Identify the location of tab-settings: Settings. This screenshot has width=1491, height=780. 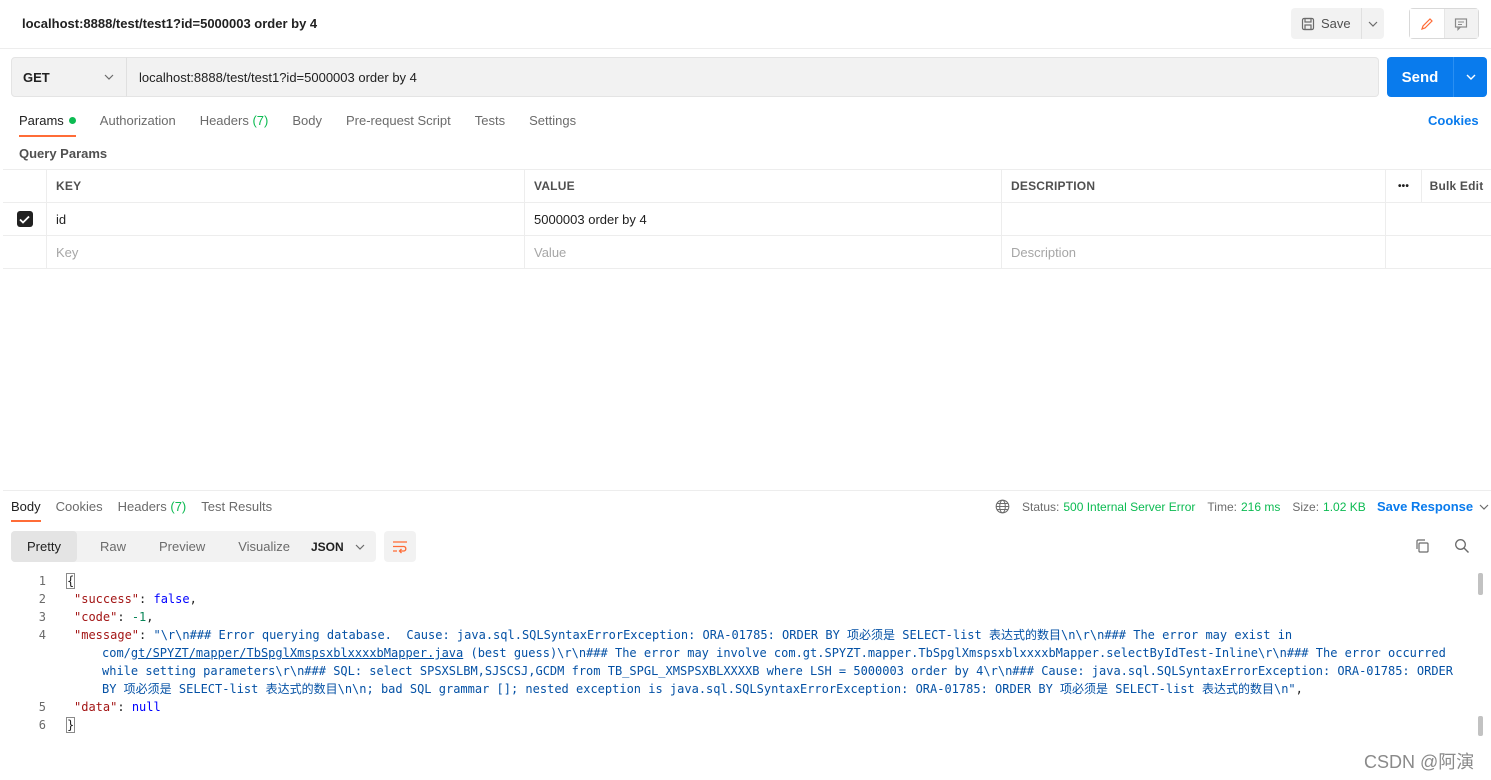
(552, 125).